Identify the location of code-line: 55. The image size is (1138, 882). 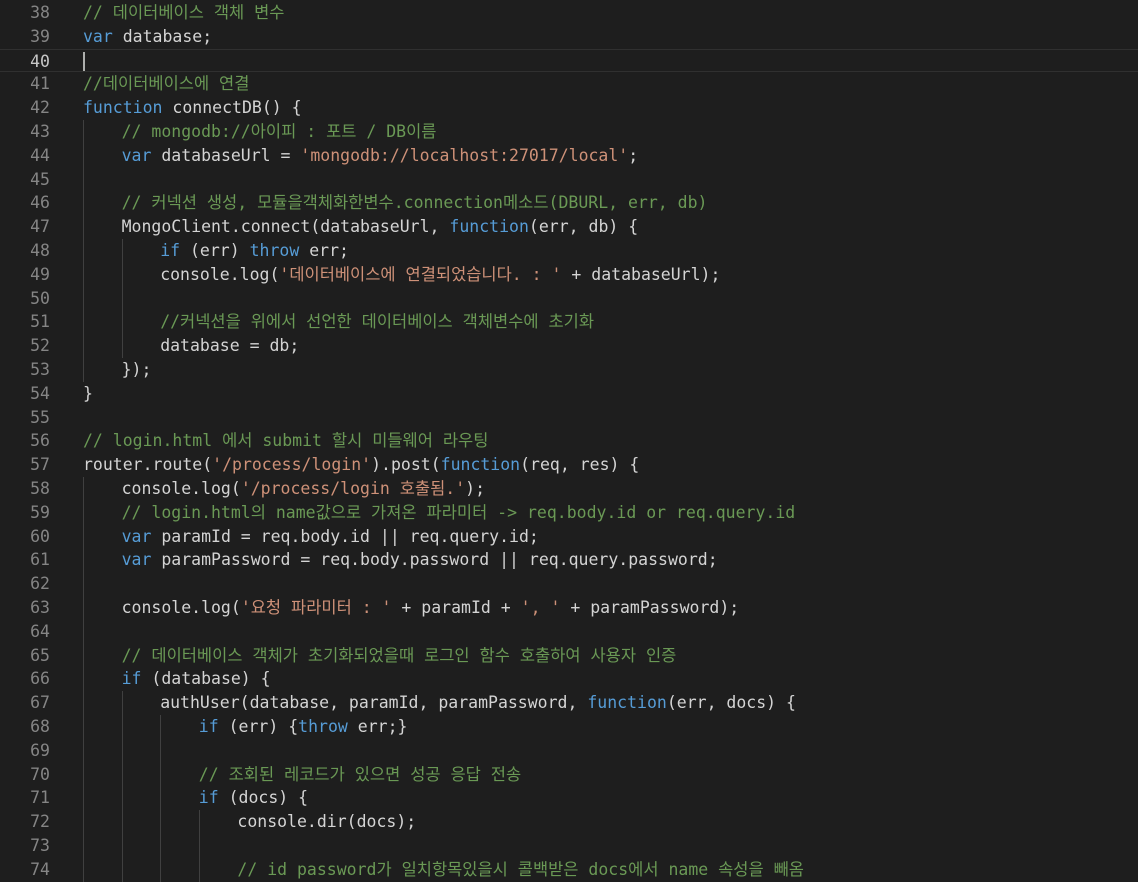
(569, 418).